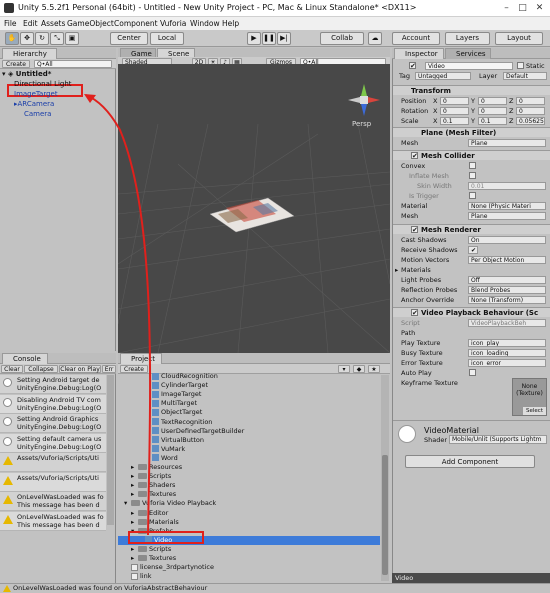  Describe the element at coordinates (7, 588) in the screenshot. I see `warning-icon` at that location.